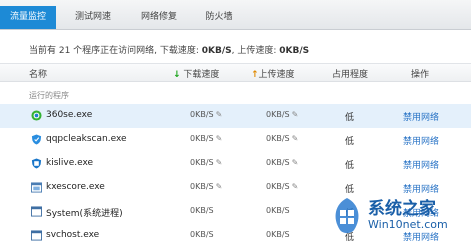 This screenshot has width=471, height=248. I want to click on process-name: svchost.exe, so click(73, 235).